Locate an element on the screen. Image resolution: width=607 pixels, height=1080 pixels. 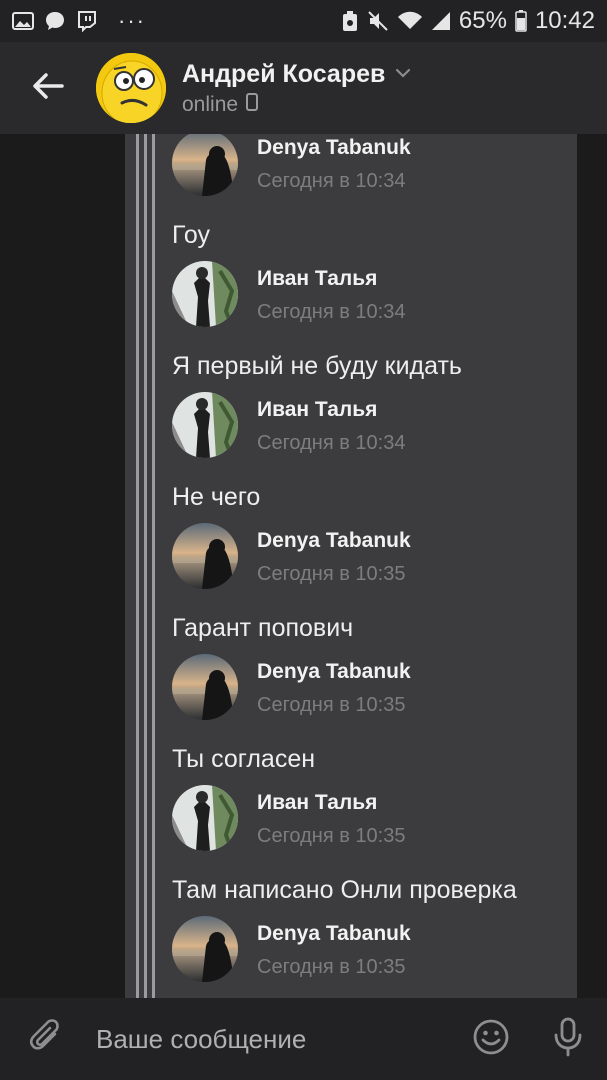
message-header: Denya Tabanuk Сегодня в 10:34 is located at coordinates (374, 177).